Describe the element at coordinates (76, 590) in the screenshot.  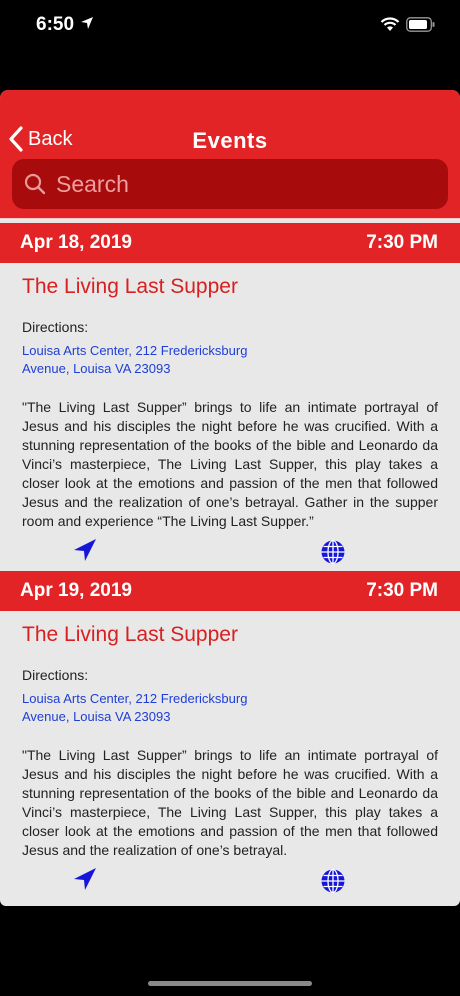
I see `event-date: Apr 19, 2019` at that location.